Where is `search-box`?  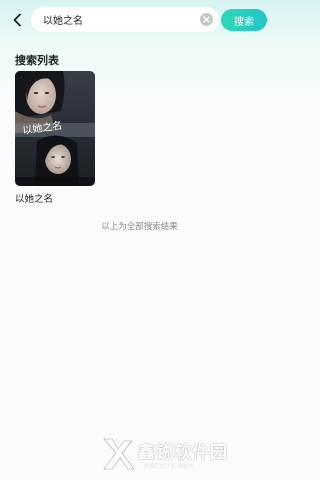 search-box is located at coordinates (125, 19).